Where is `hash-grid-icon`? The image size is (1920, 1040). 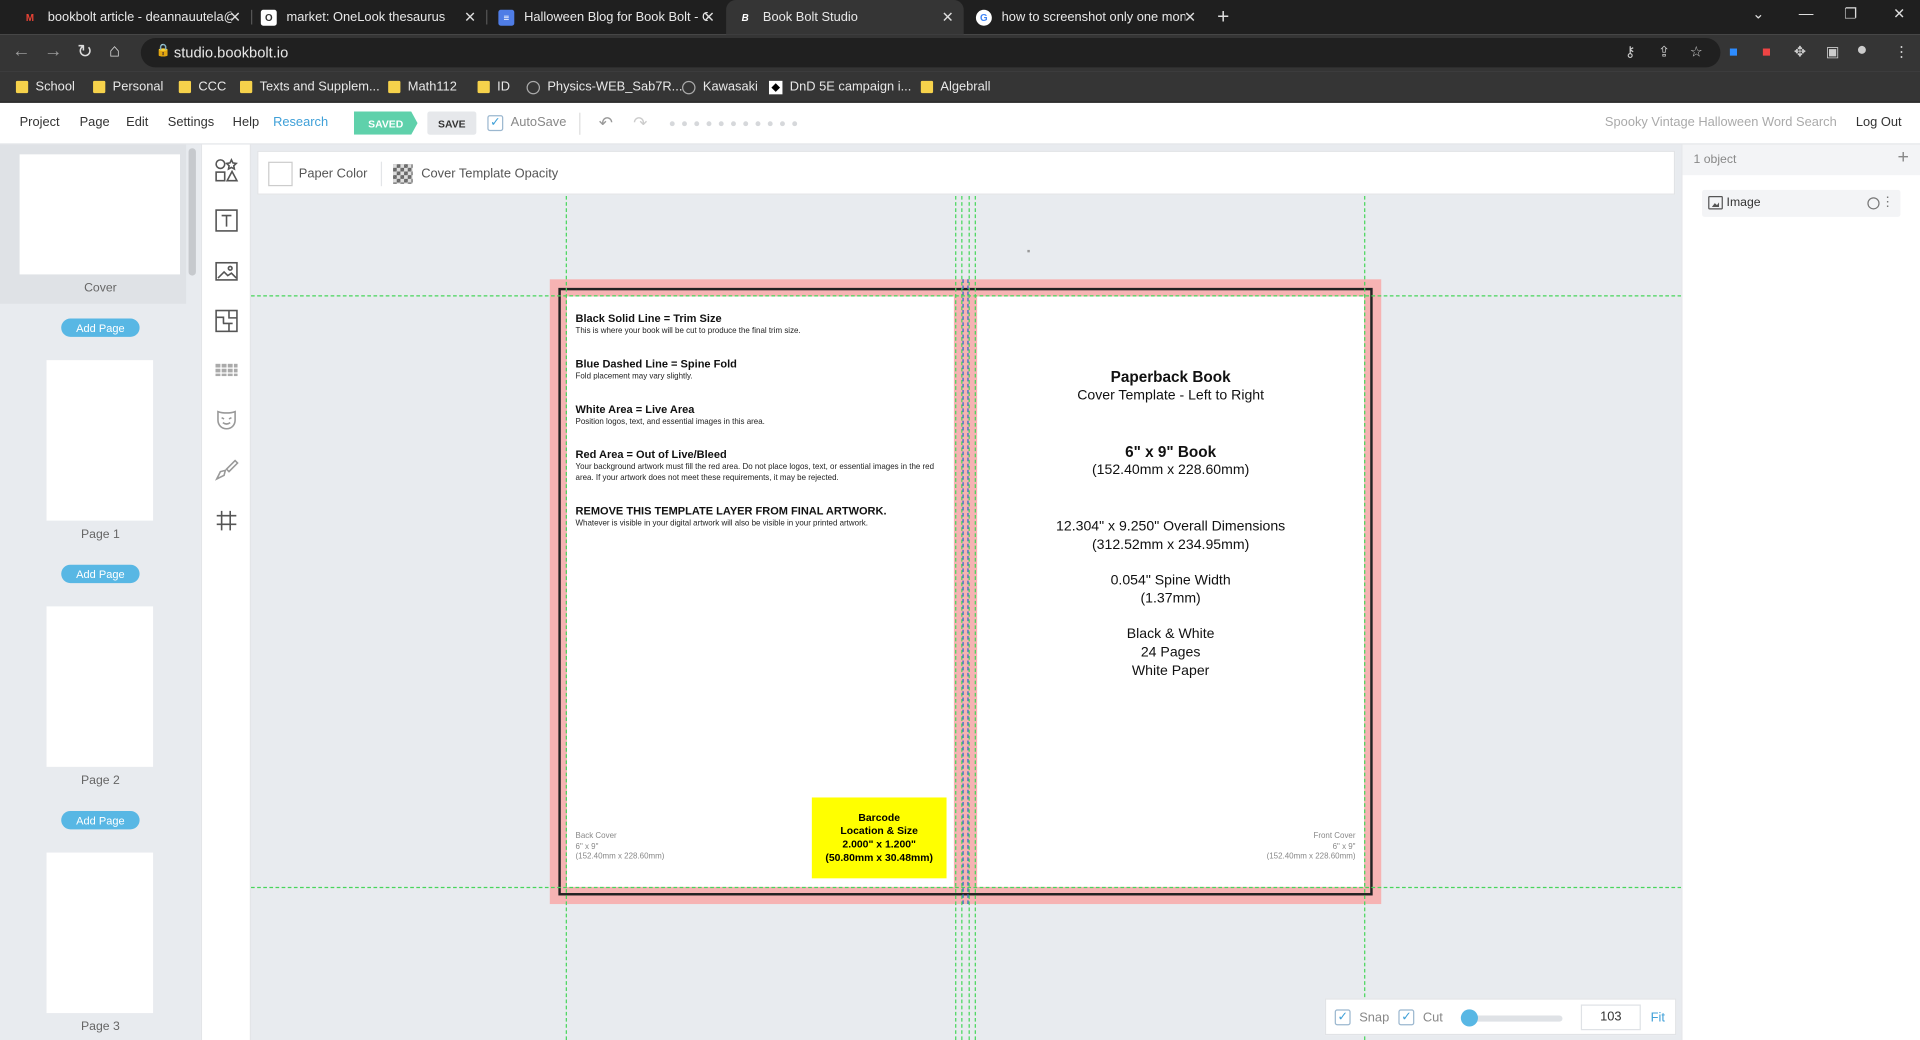
hash-grid-icon is located at coordinates (226, 520).